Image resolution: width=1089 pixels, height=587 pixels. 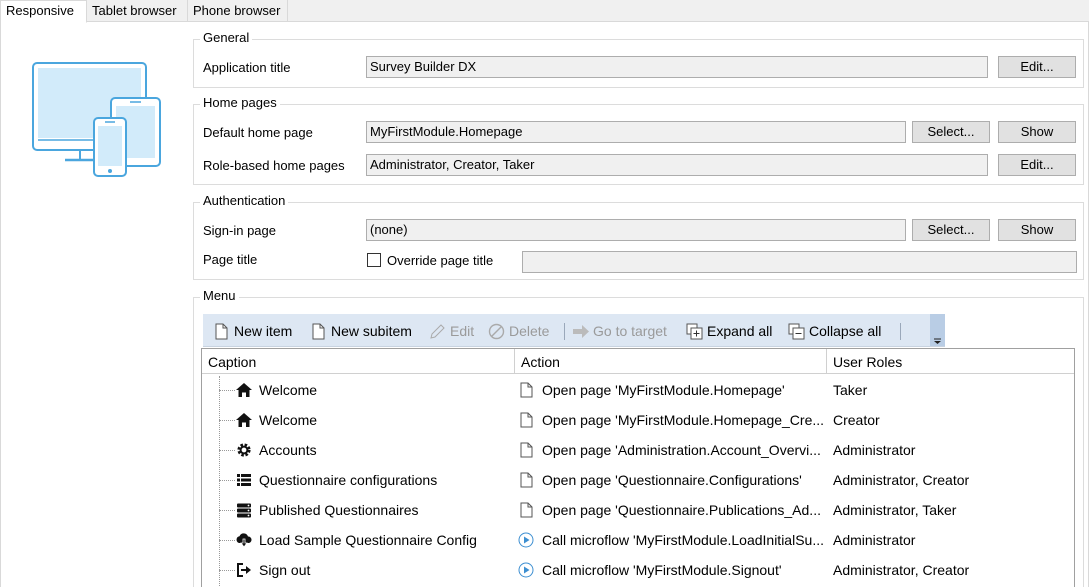 What do you see at coordinates (1037, 132) in the screenshot?
I see `default-home-page-show-button: Show` at bounding box center [1037, 132].